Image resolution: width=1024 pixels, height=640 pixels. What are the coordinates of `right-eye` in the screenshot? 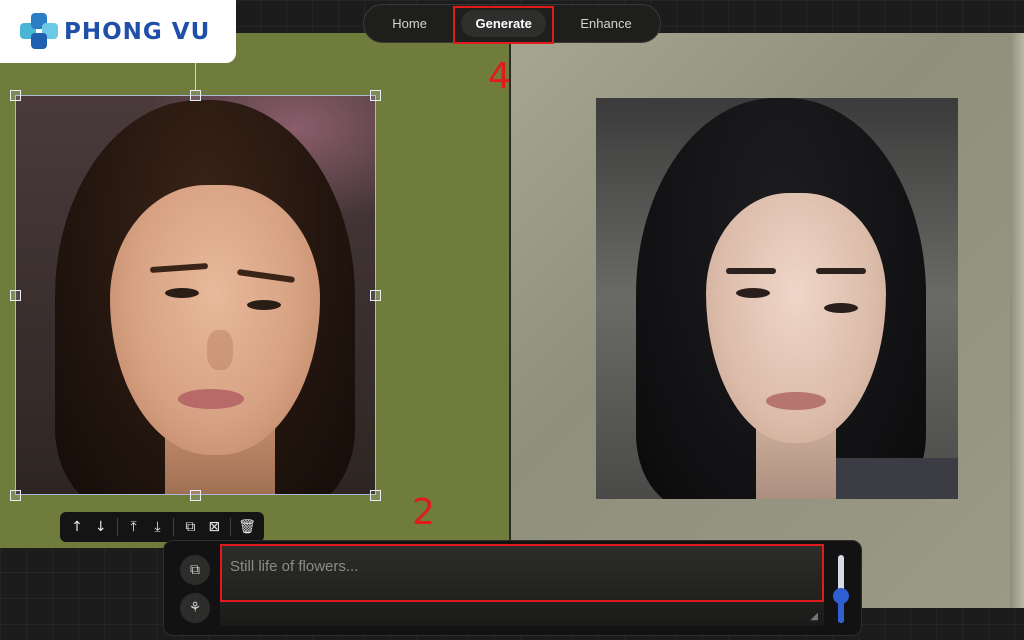 It's located at (841, 308).